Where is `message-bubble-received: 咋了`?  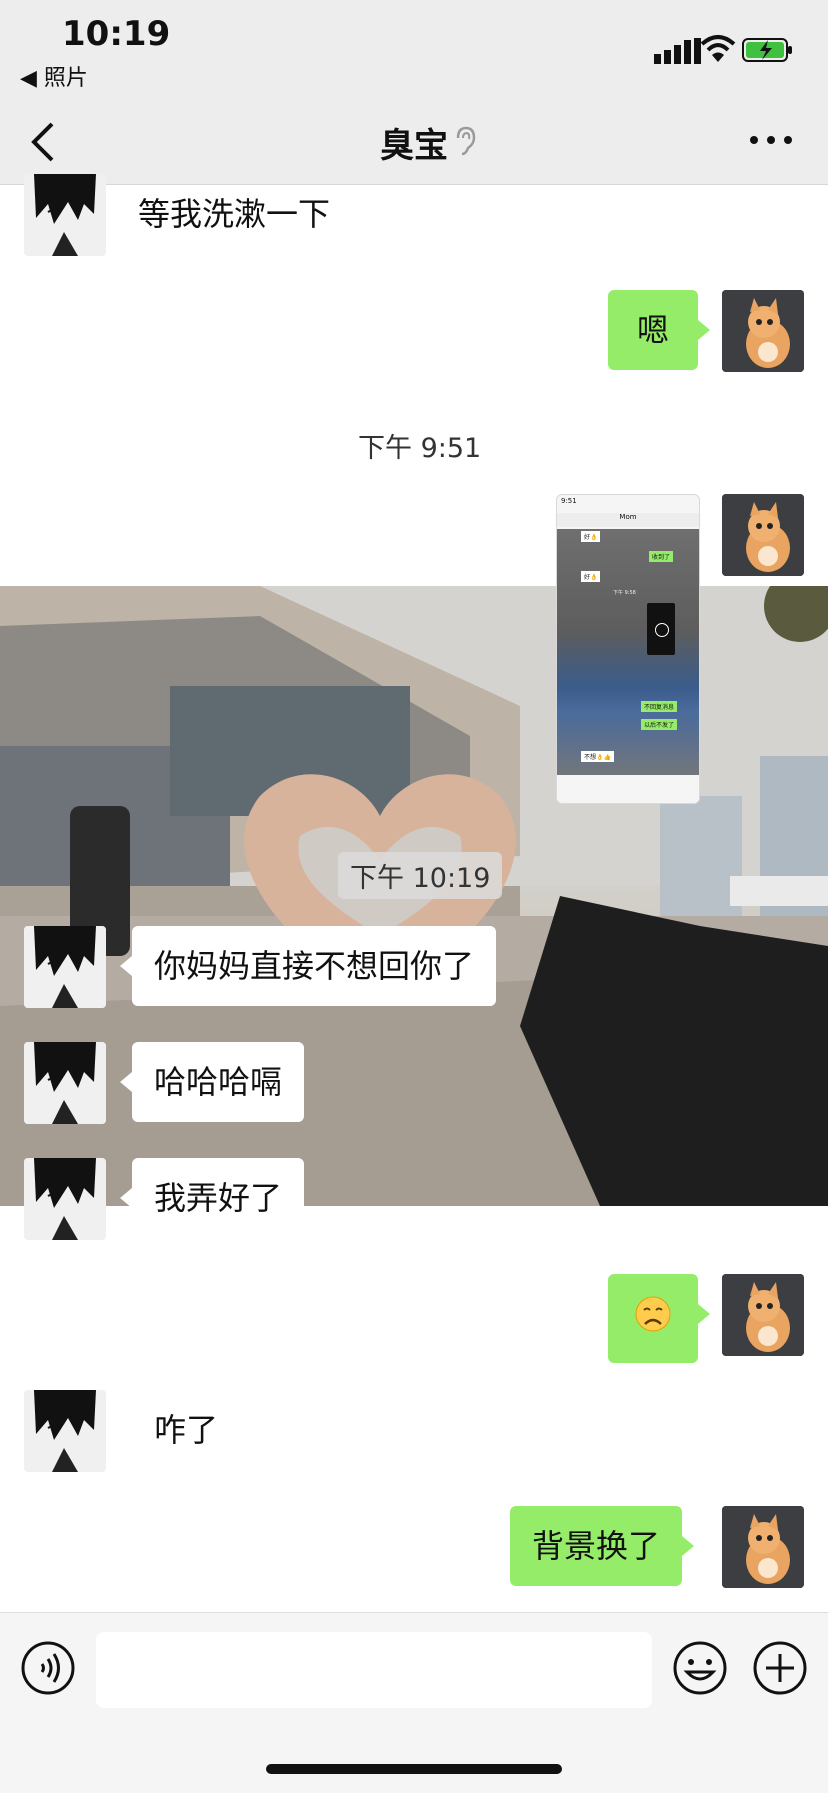
message-bubble-received: 咋了 is located at coordinates (180, 1430).